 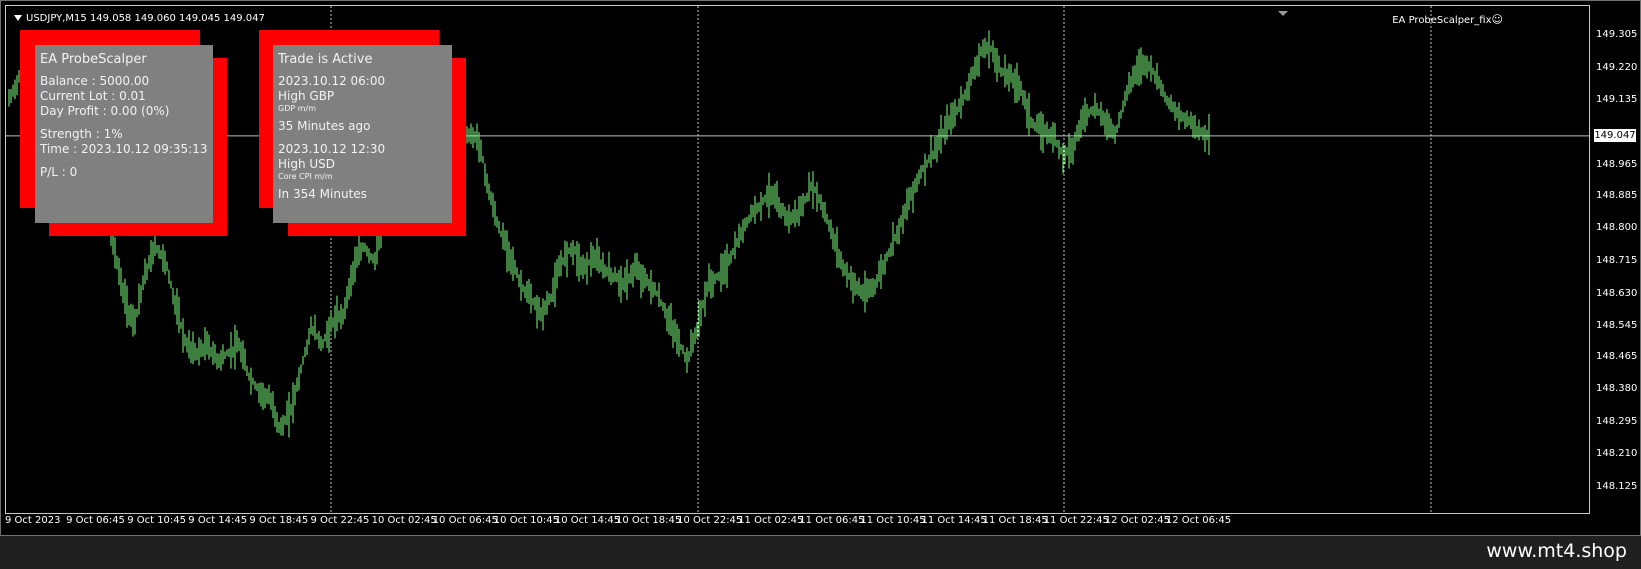 I want to click on time-tick: 9 Oct 18:45, so click(x=279, y=520).